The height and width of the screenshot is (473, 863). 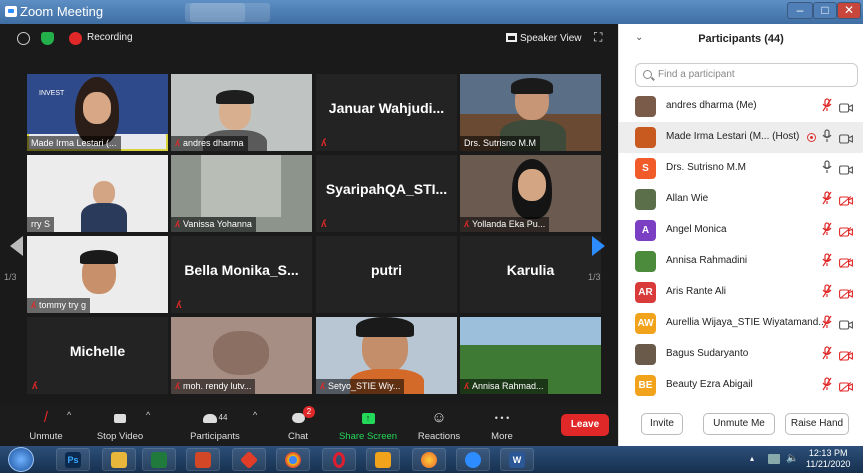 I want to click on recording-icon, so click(x=75, y=38).